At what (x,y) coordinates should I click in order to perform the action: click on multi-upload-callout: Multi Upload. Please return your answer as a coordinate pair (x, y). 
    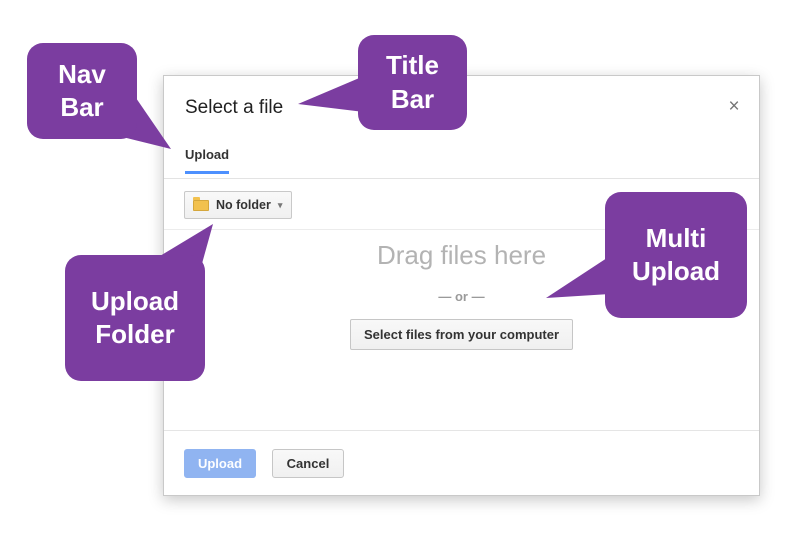
    Looking at the image, I should click on (676, 255).